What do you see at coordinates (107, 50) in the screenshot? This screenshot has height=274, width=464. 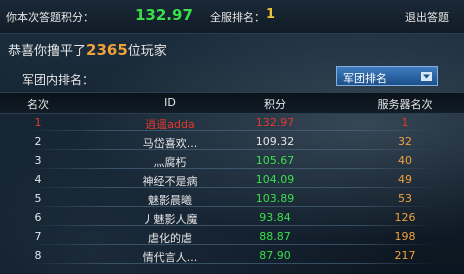 I see `congrats-count: 2365` at bounding box center [107, 50].